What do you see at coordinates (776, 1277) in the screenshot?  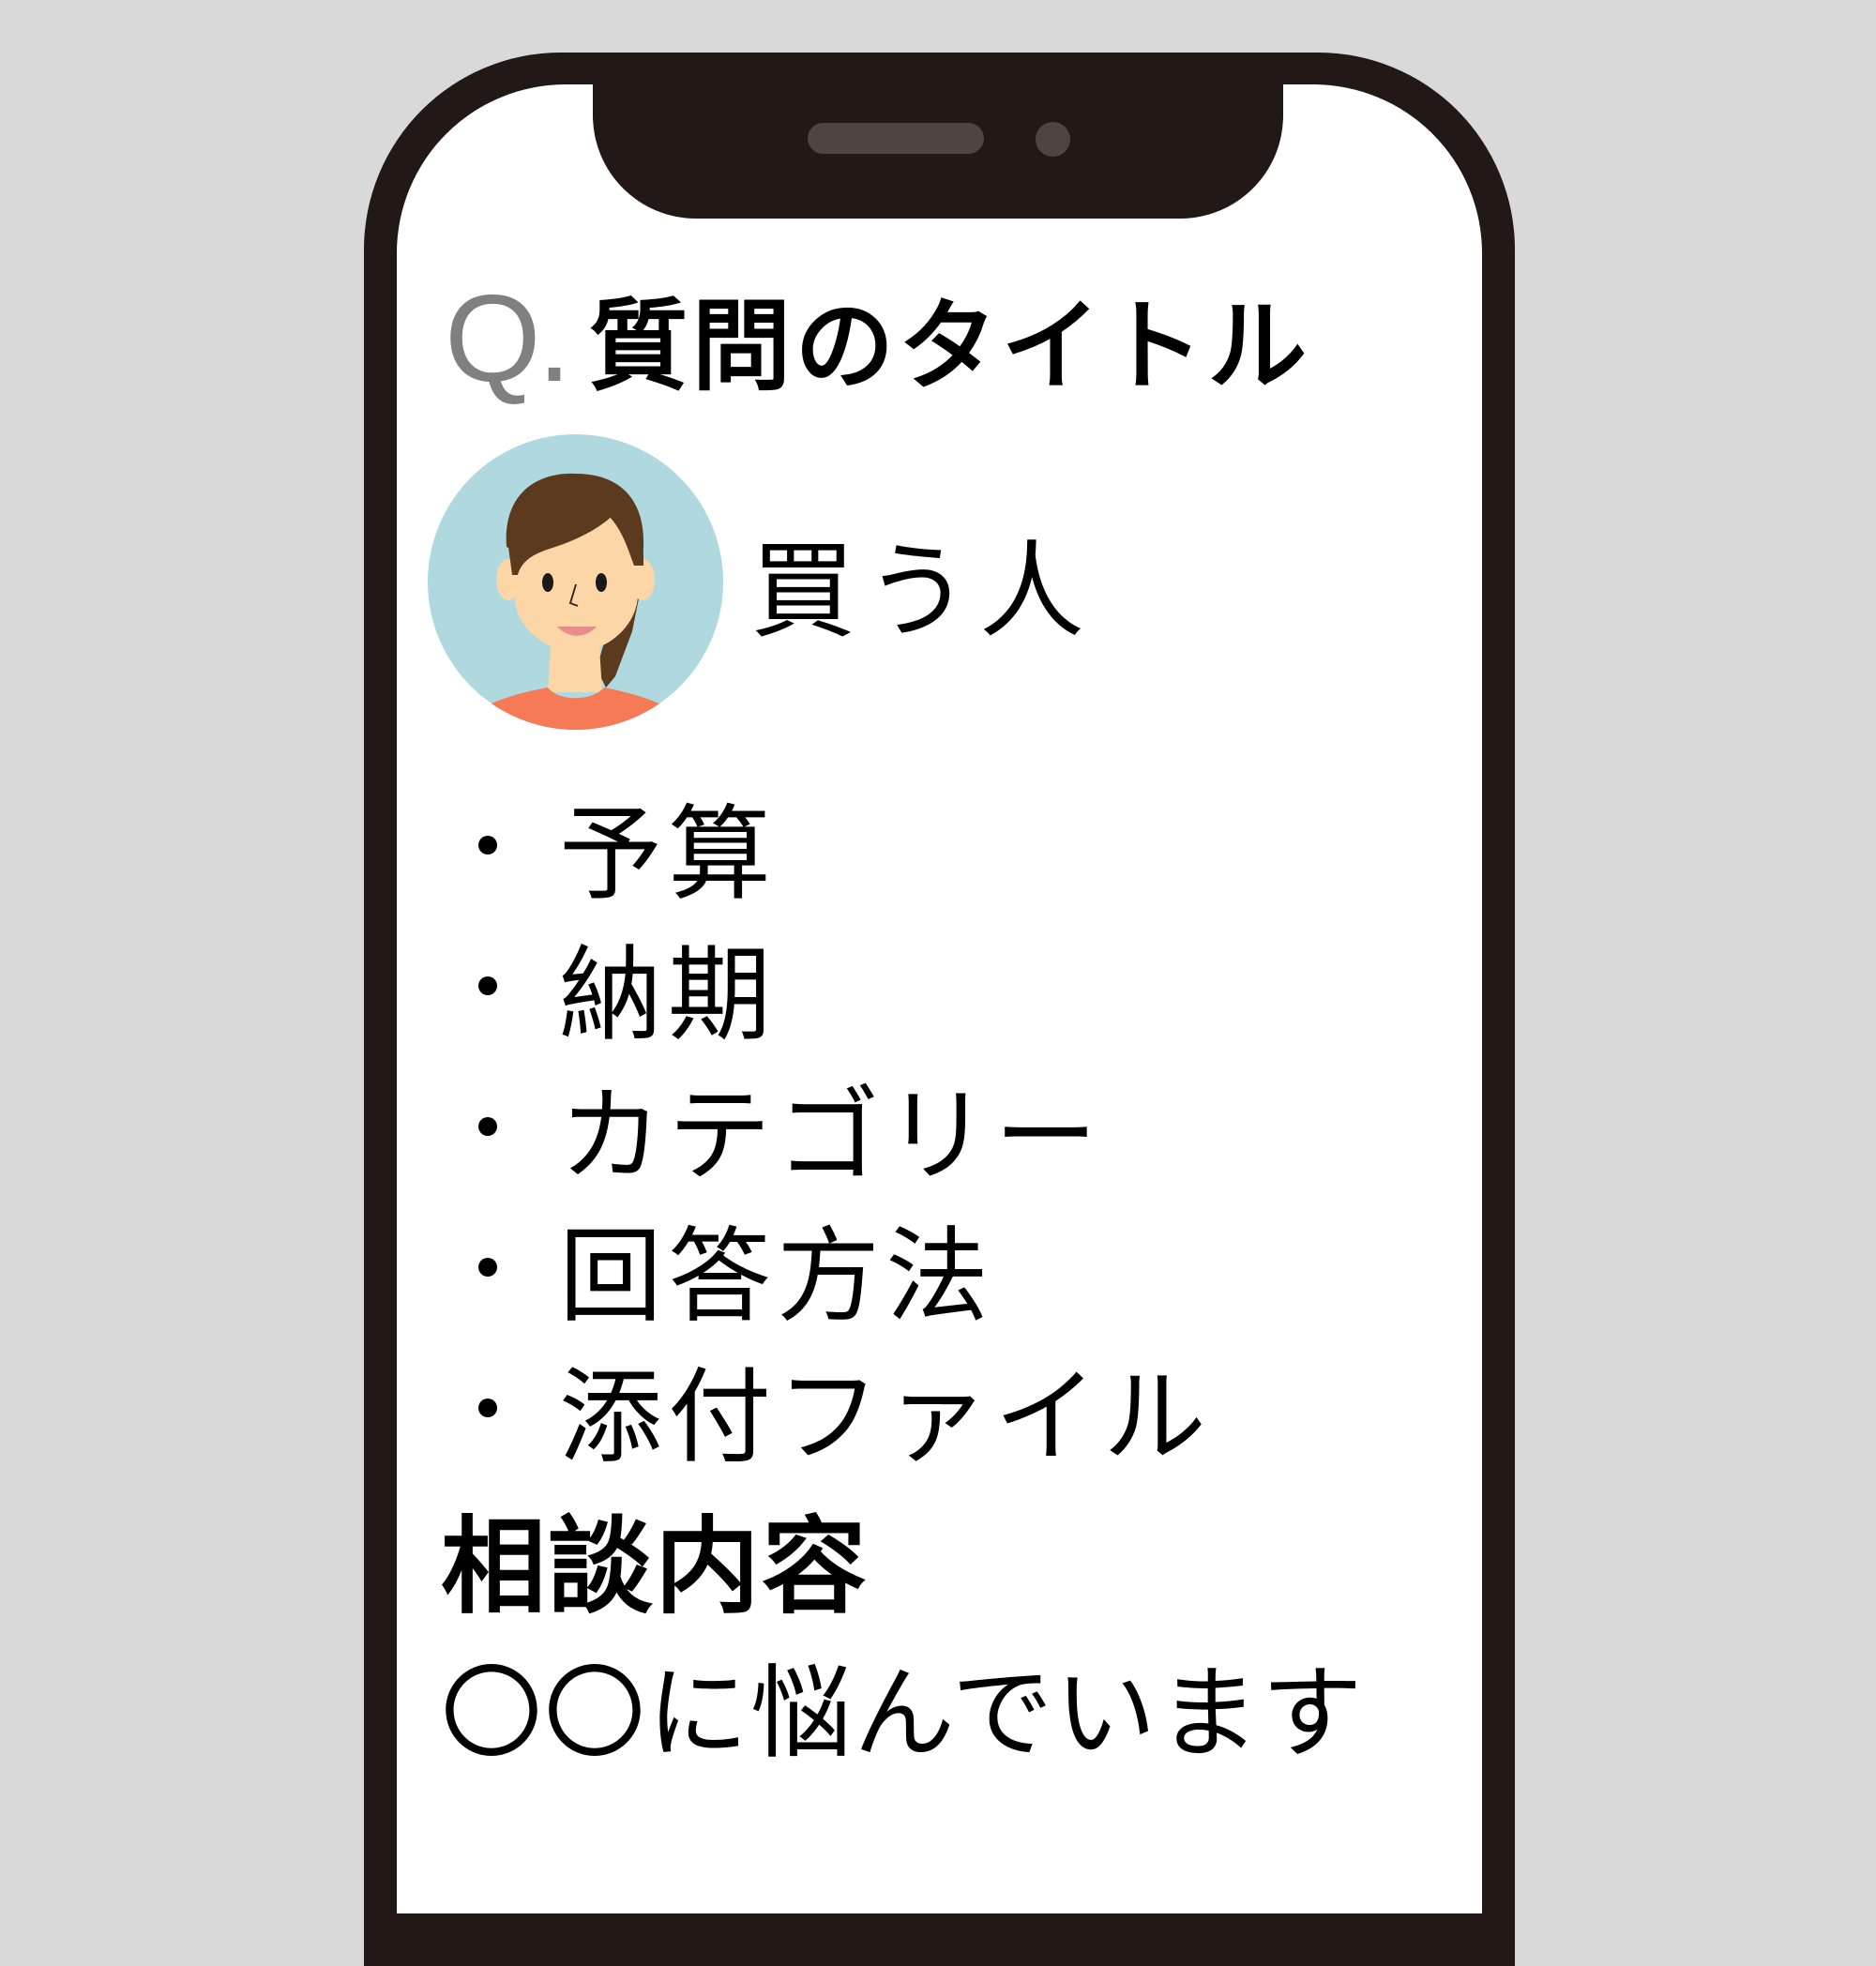 I see `list-item-label: 回答方法` at bounding box center [776, 1277].